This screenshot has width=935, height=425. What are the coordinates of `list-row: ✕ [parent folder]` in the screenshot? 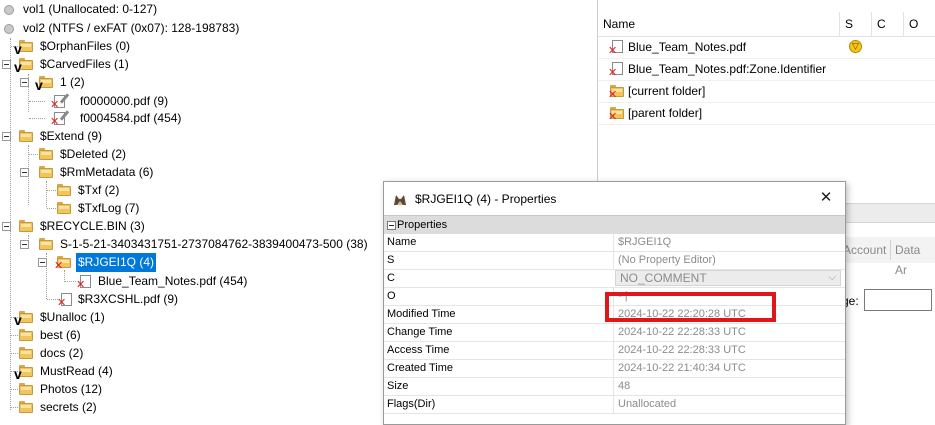 It's located at (766, 113).